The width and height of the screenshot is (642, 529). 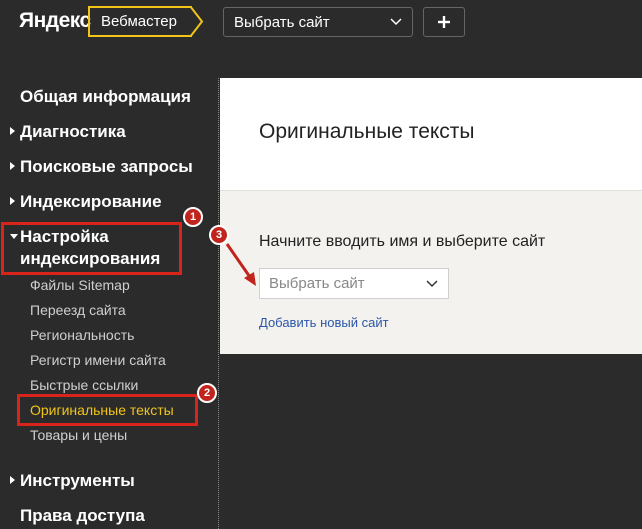 I want to click on site-prompt-text: Начните вводить имя и выберите сайт, so click(x=402, y=241).